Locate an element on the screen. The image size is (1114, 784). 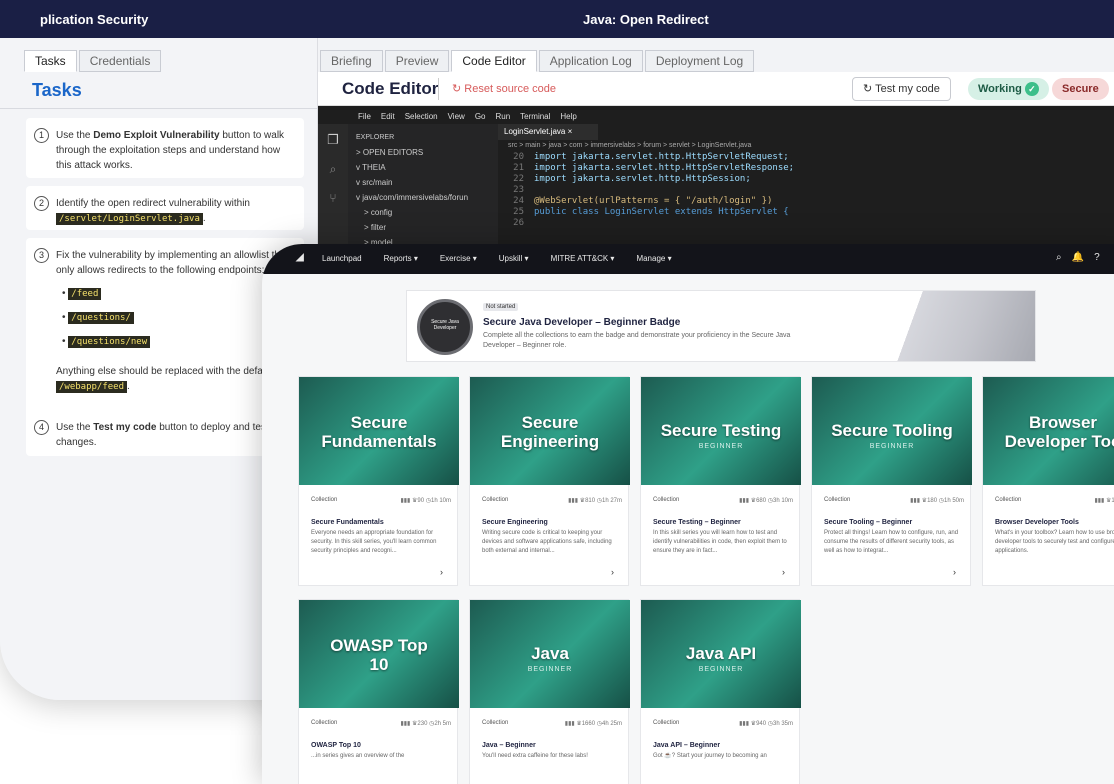
source-control-icon: ⑂ is located at coordinates (333, 198).